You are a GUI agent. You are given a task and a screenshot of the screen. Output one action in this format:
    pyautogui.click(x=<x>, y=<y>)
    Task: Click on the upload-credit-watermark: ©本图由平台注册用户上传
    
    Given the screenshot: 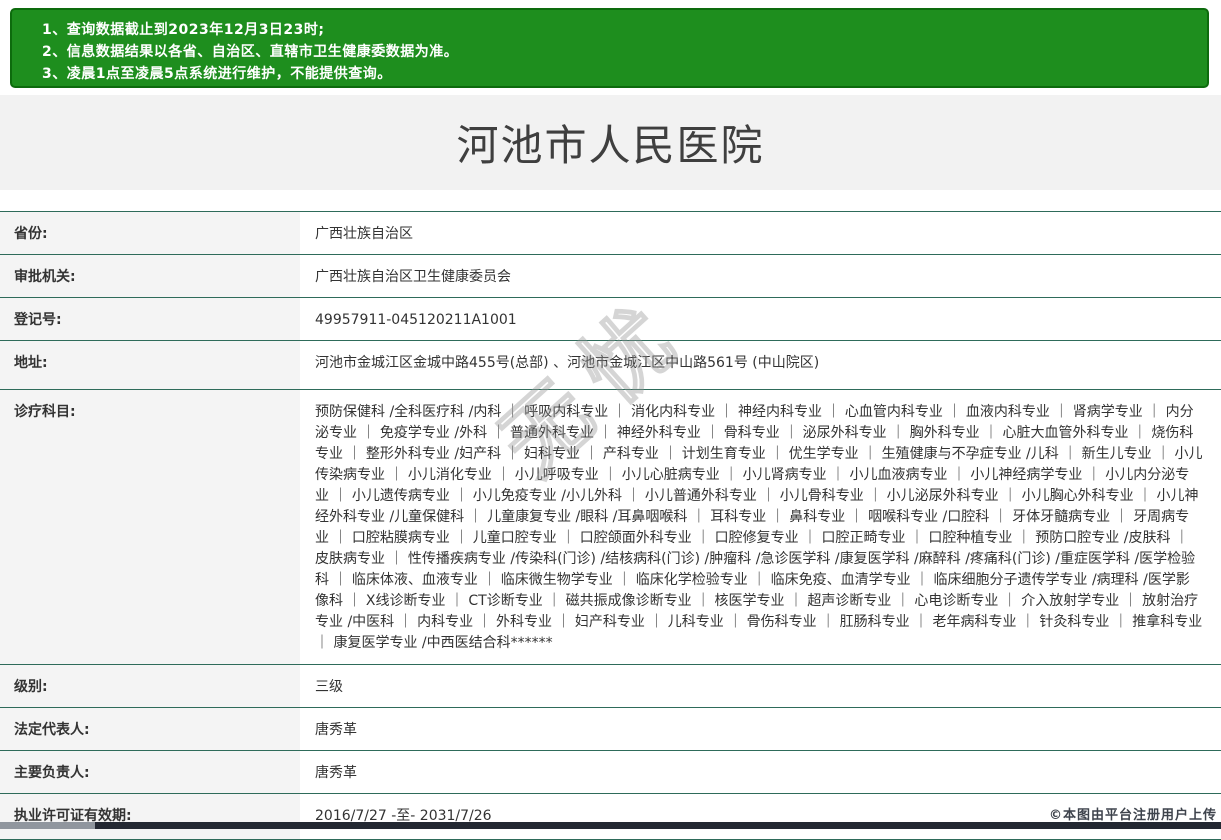 What is the action you would take?
    pyautogui.click(x=1132, y=815)
    